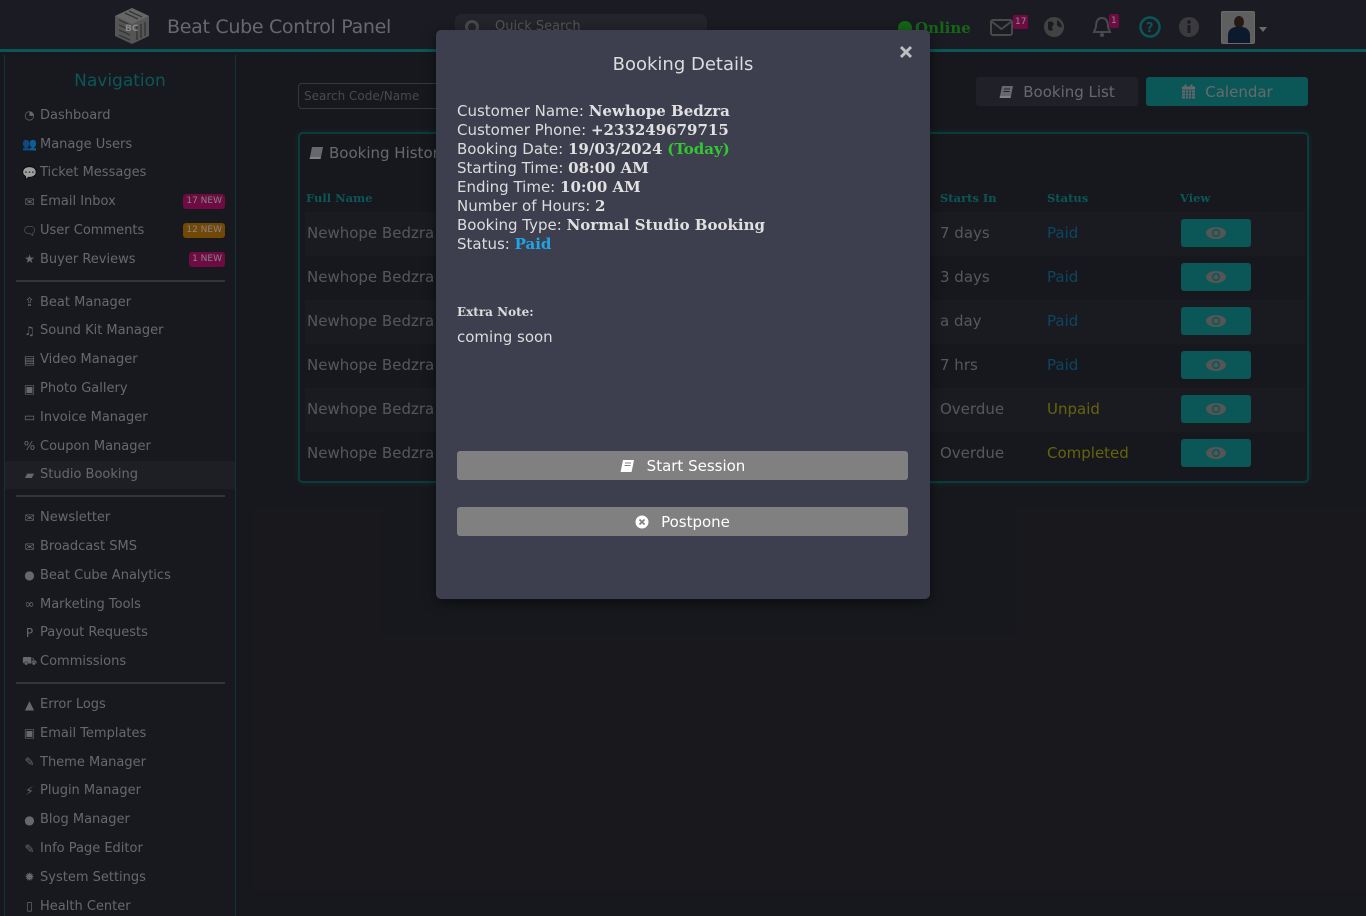 The height and width of the screenshot is (916, 1366). Describe the element at coordinates (665, 225) in the screenshot. I see `booking-type-value: Normal Studio Booking` at that location.